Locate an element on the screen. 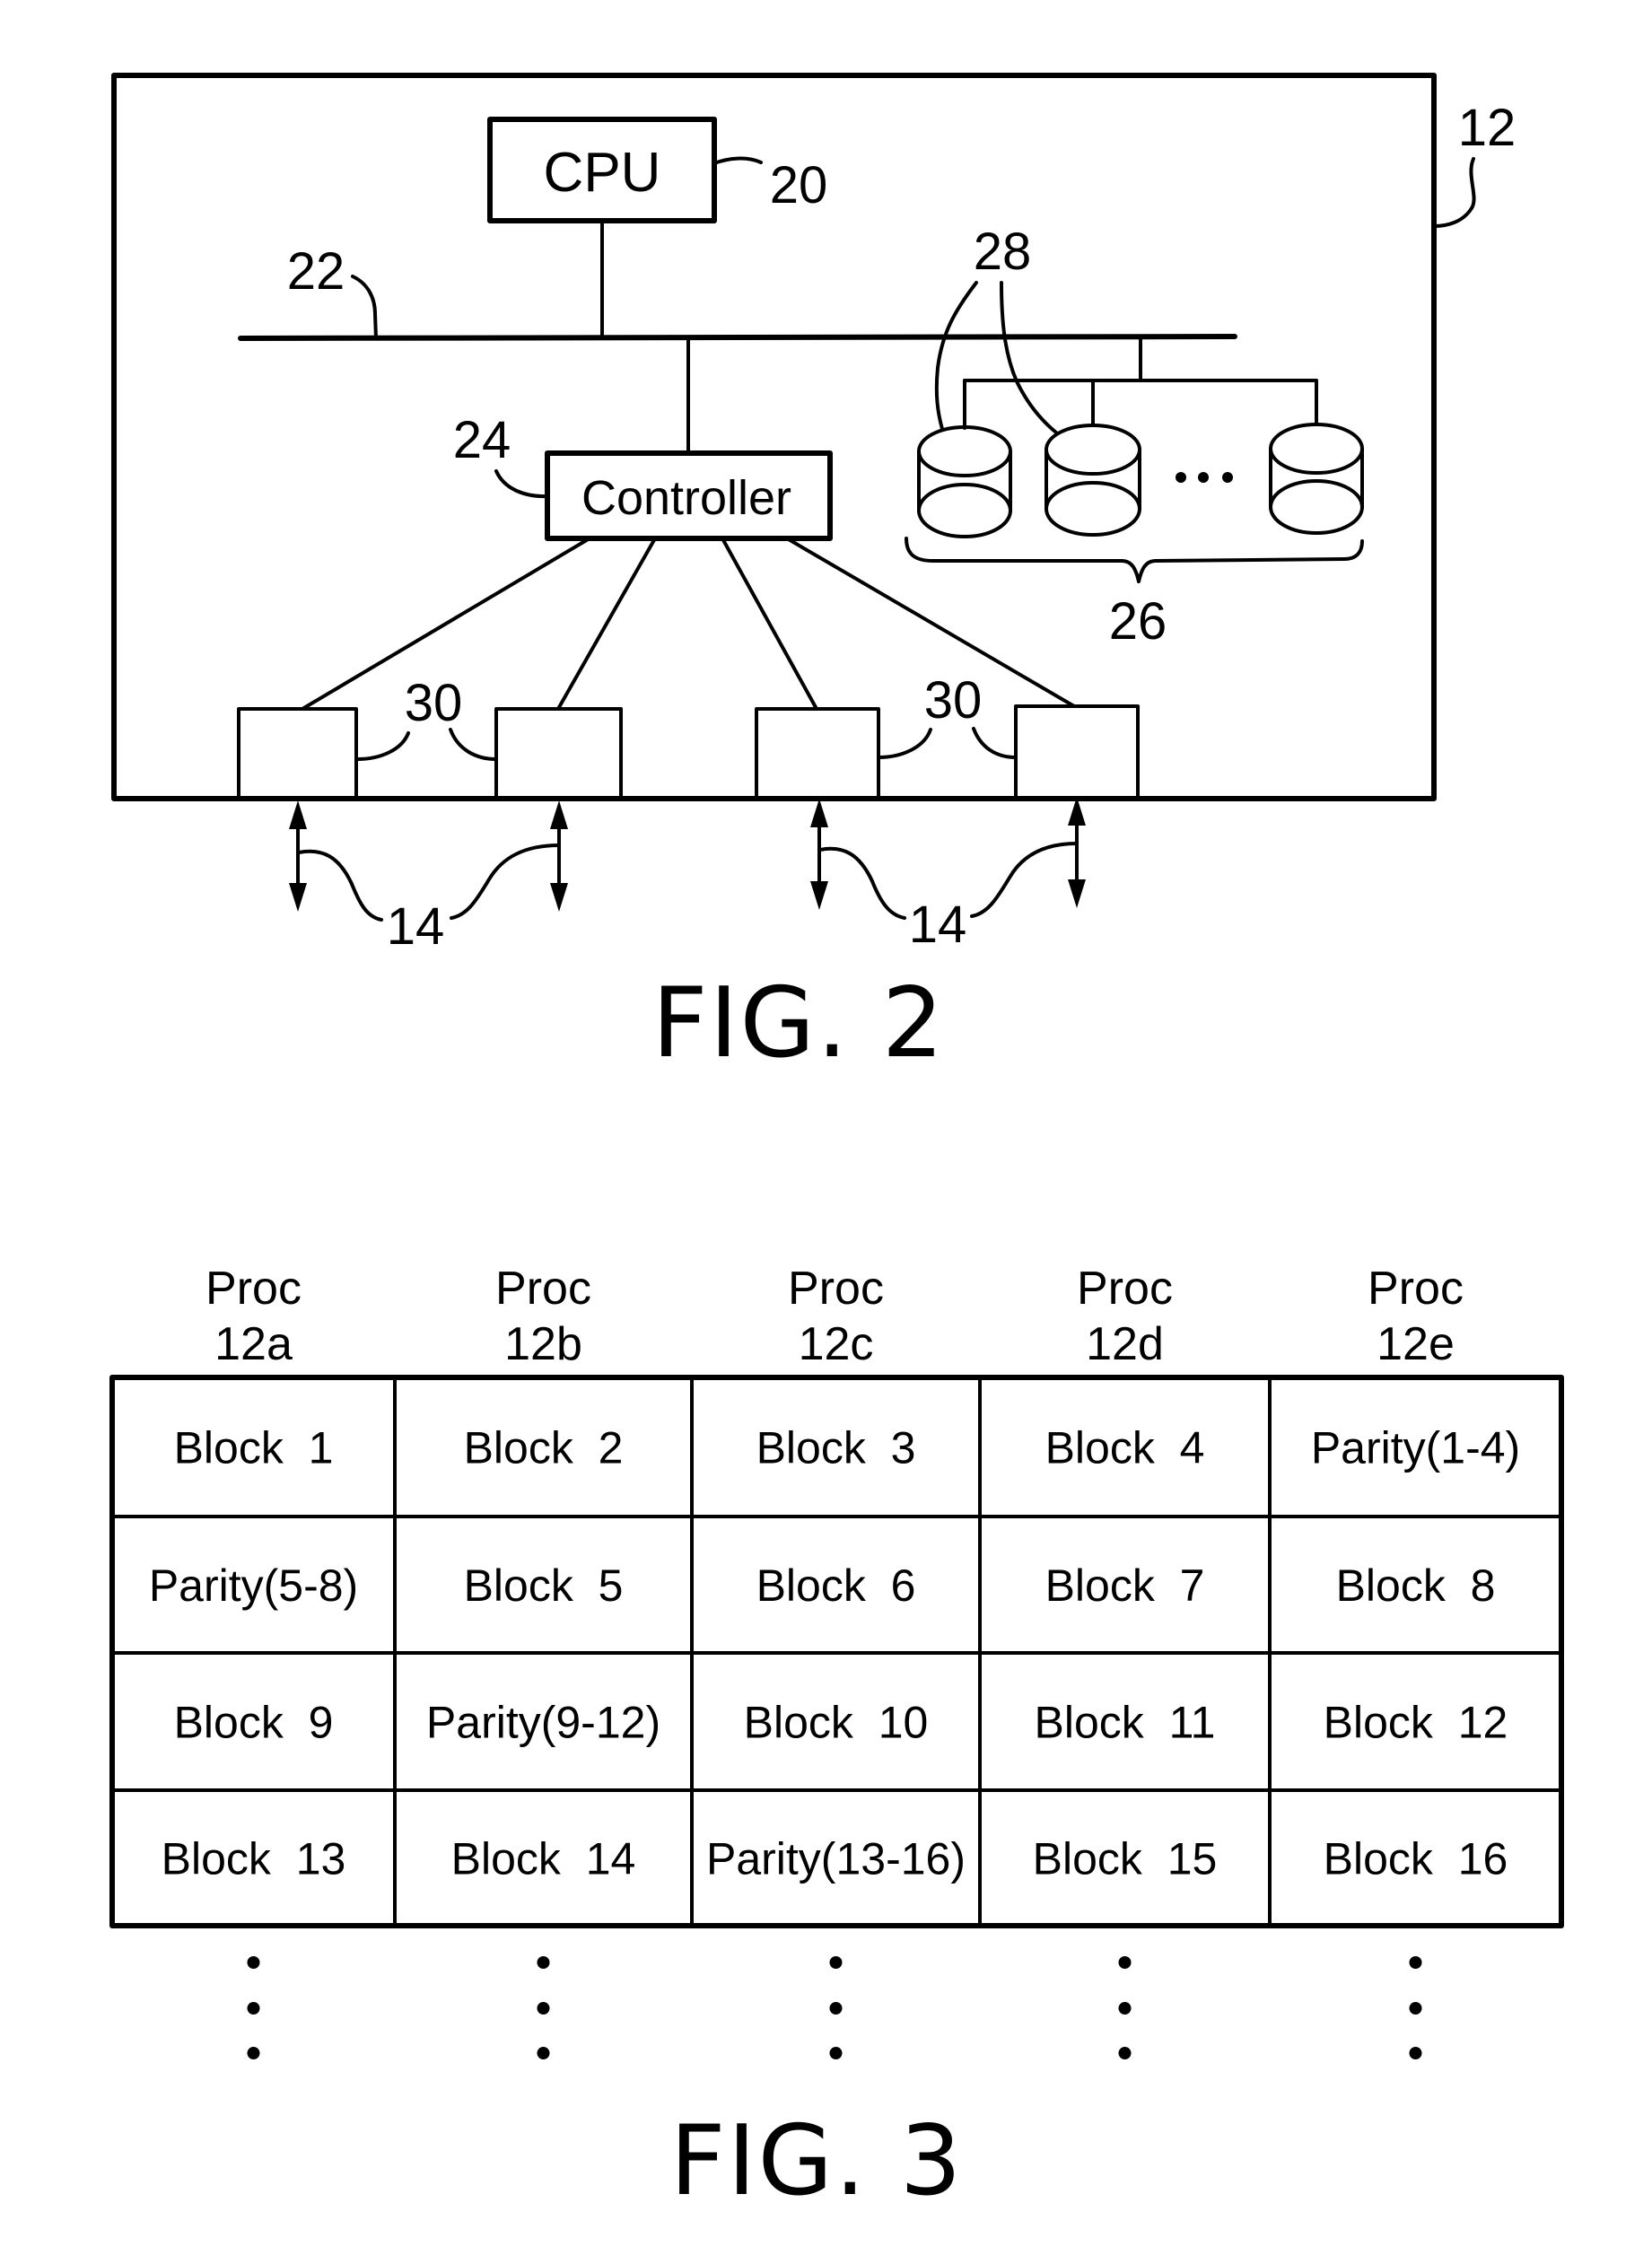 The image size is (1652, 2264). cpu-ref-label: 20 is located at coordinates (799, 185).